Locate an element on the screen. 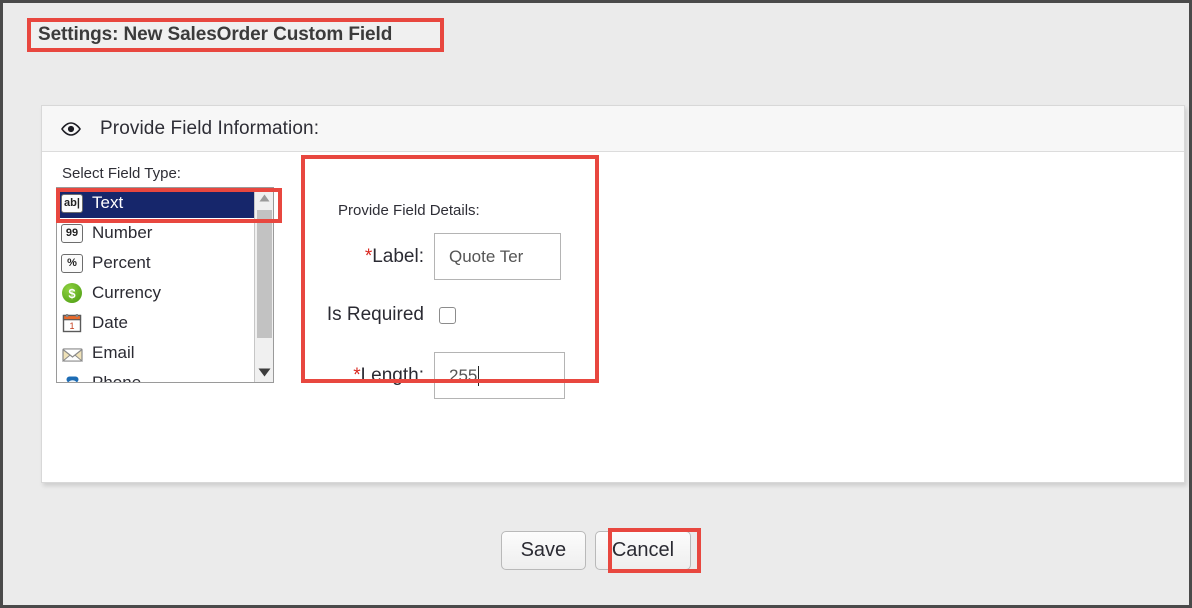  field-type-list-scrollbar is located at coordinates (263, 285).